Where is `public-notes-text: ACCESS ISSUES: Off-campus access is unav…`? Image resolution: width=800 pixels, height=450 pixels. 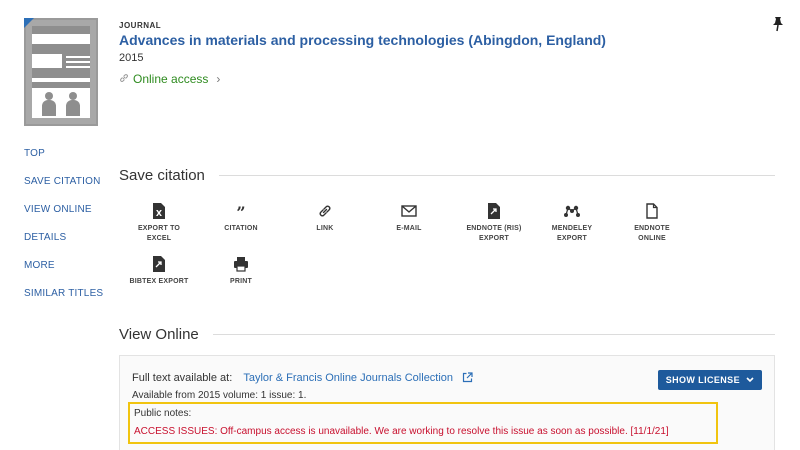
public-notes-text: ACCESS ISSUES: Off-campus access is unav… is located at coordinates (401, 431).